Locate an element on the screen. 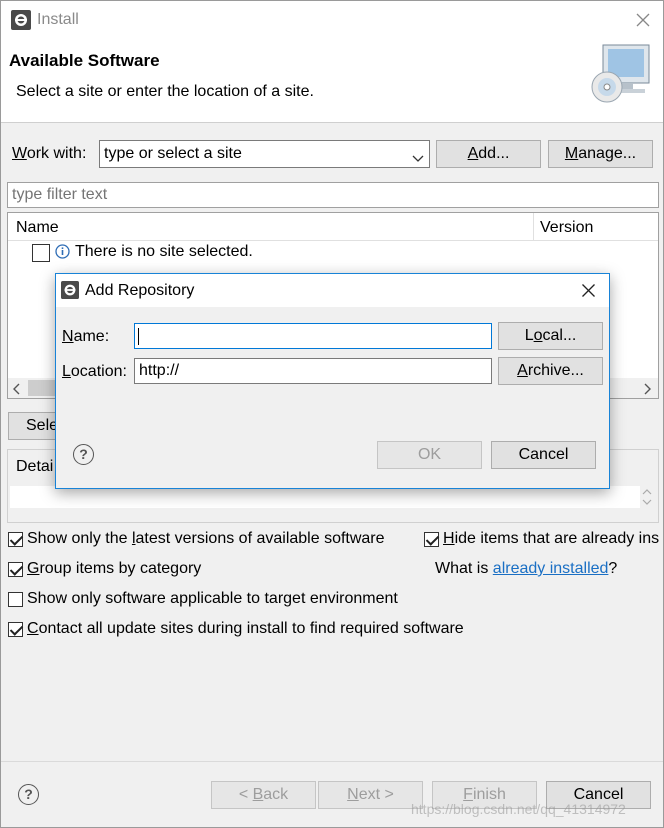 Image resolution: width=664 pixels, height=828 pixels. hide-installed-checkbox is located at coordinates (431, 539).